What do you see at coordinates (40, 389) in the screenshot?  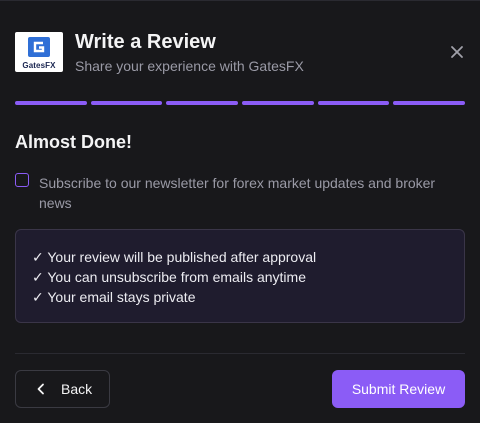 I see `chevron-left-icon` at bounding box center [40, 389].